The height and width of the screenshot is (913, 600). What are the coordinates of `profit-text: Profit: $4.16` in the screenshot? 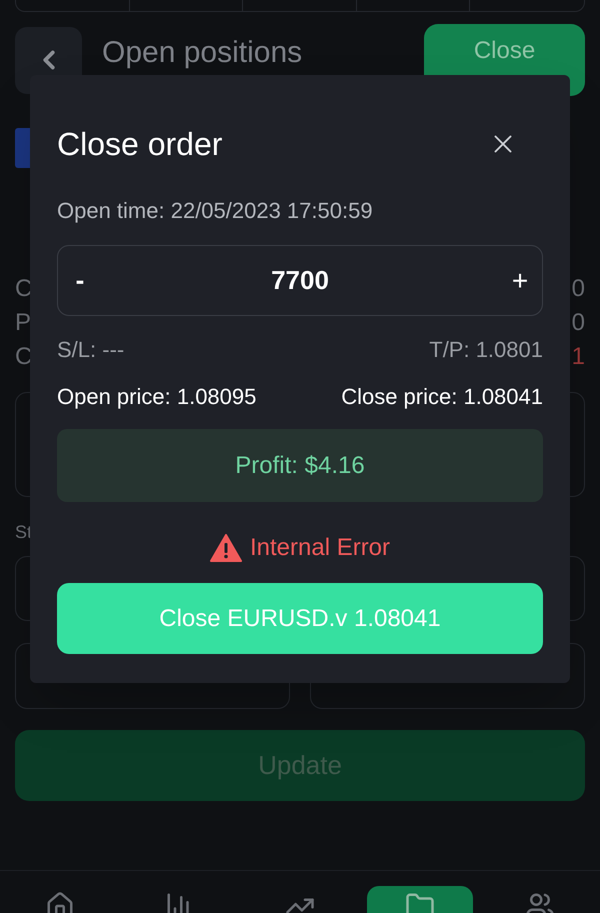 It's located at (300, 465).